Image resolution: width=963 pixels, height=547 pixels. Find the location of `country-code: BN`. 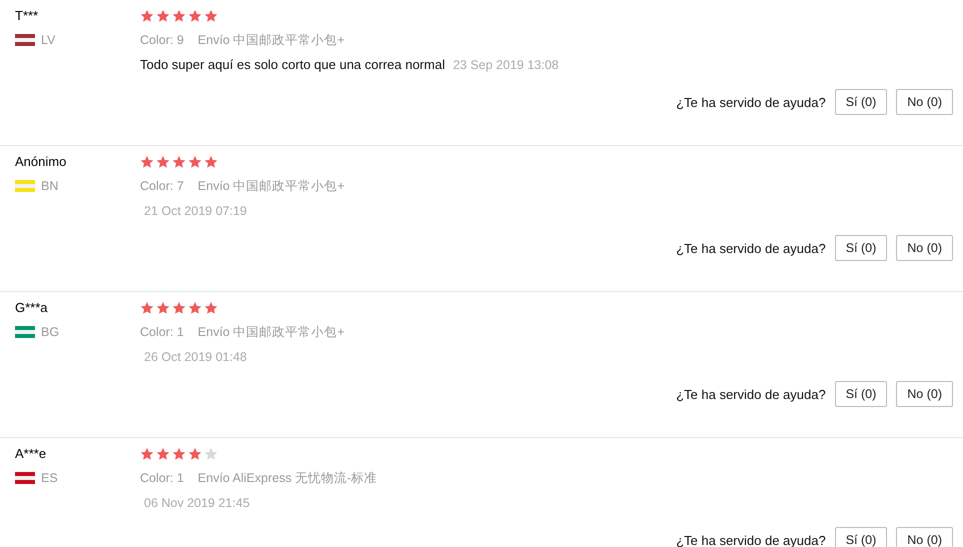

country-code: BN is located at coordinates (49, 186).